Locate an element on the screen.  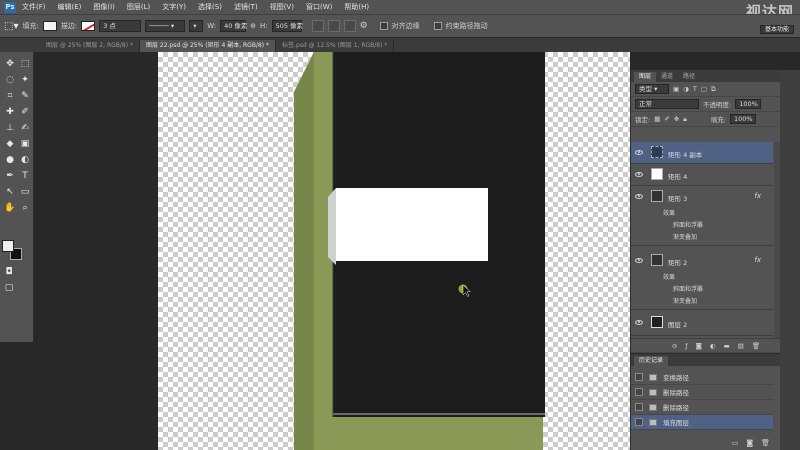
layer-row: 矩形 4 is located at coordinates (702, 175).